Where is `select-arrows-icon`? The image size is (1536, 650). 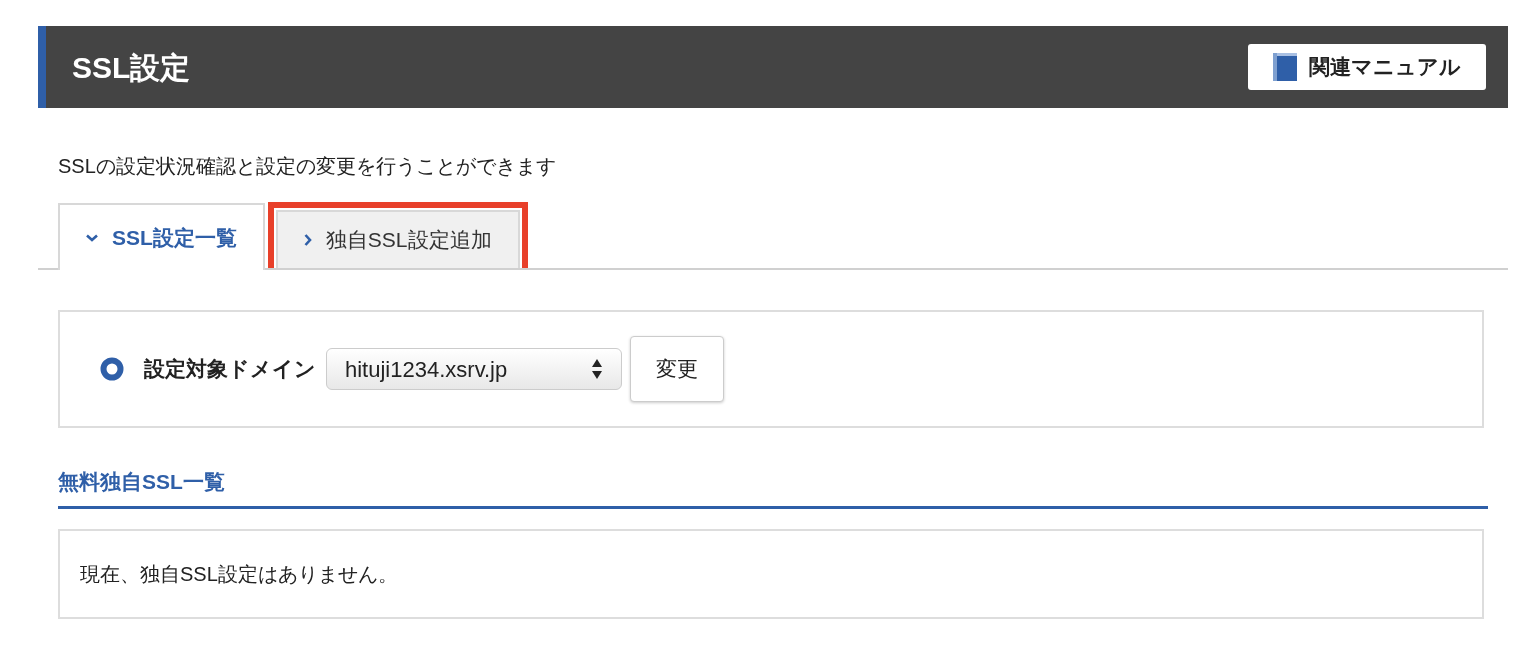
select-arrows-icon is located at coordinates (597, 369).